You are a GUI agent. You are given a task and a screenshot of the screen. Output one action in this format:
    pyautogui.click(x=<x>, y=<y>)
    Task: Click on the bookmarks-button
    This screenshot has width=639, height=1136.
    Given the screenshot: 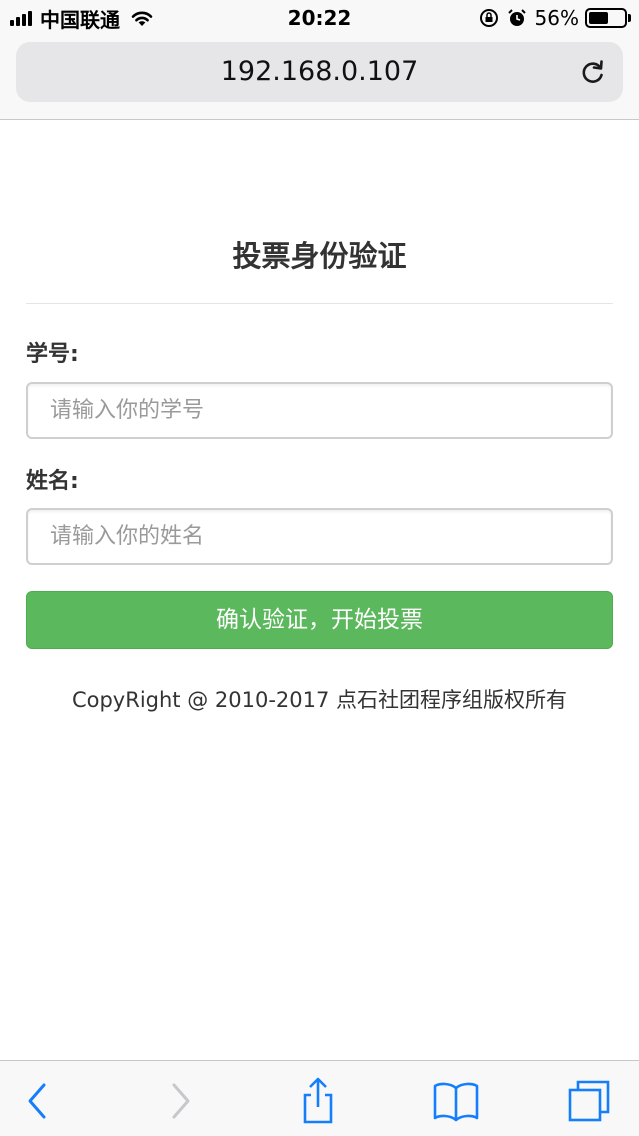 What is the action you would take?
    pyautogui.click(x=456, y=1101)
    